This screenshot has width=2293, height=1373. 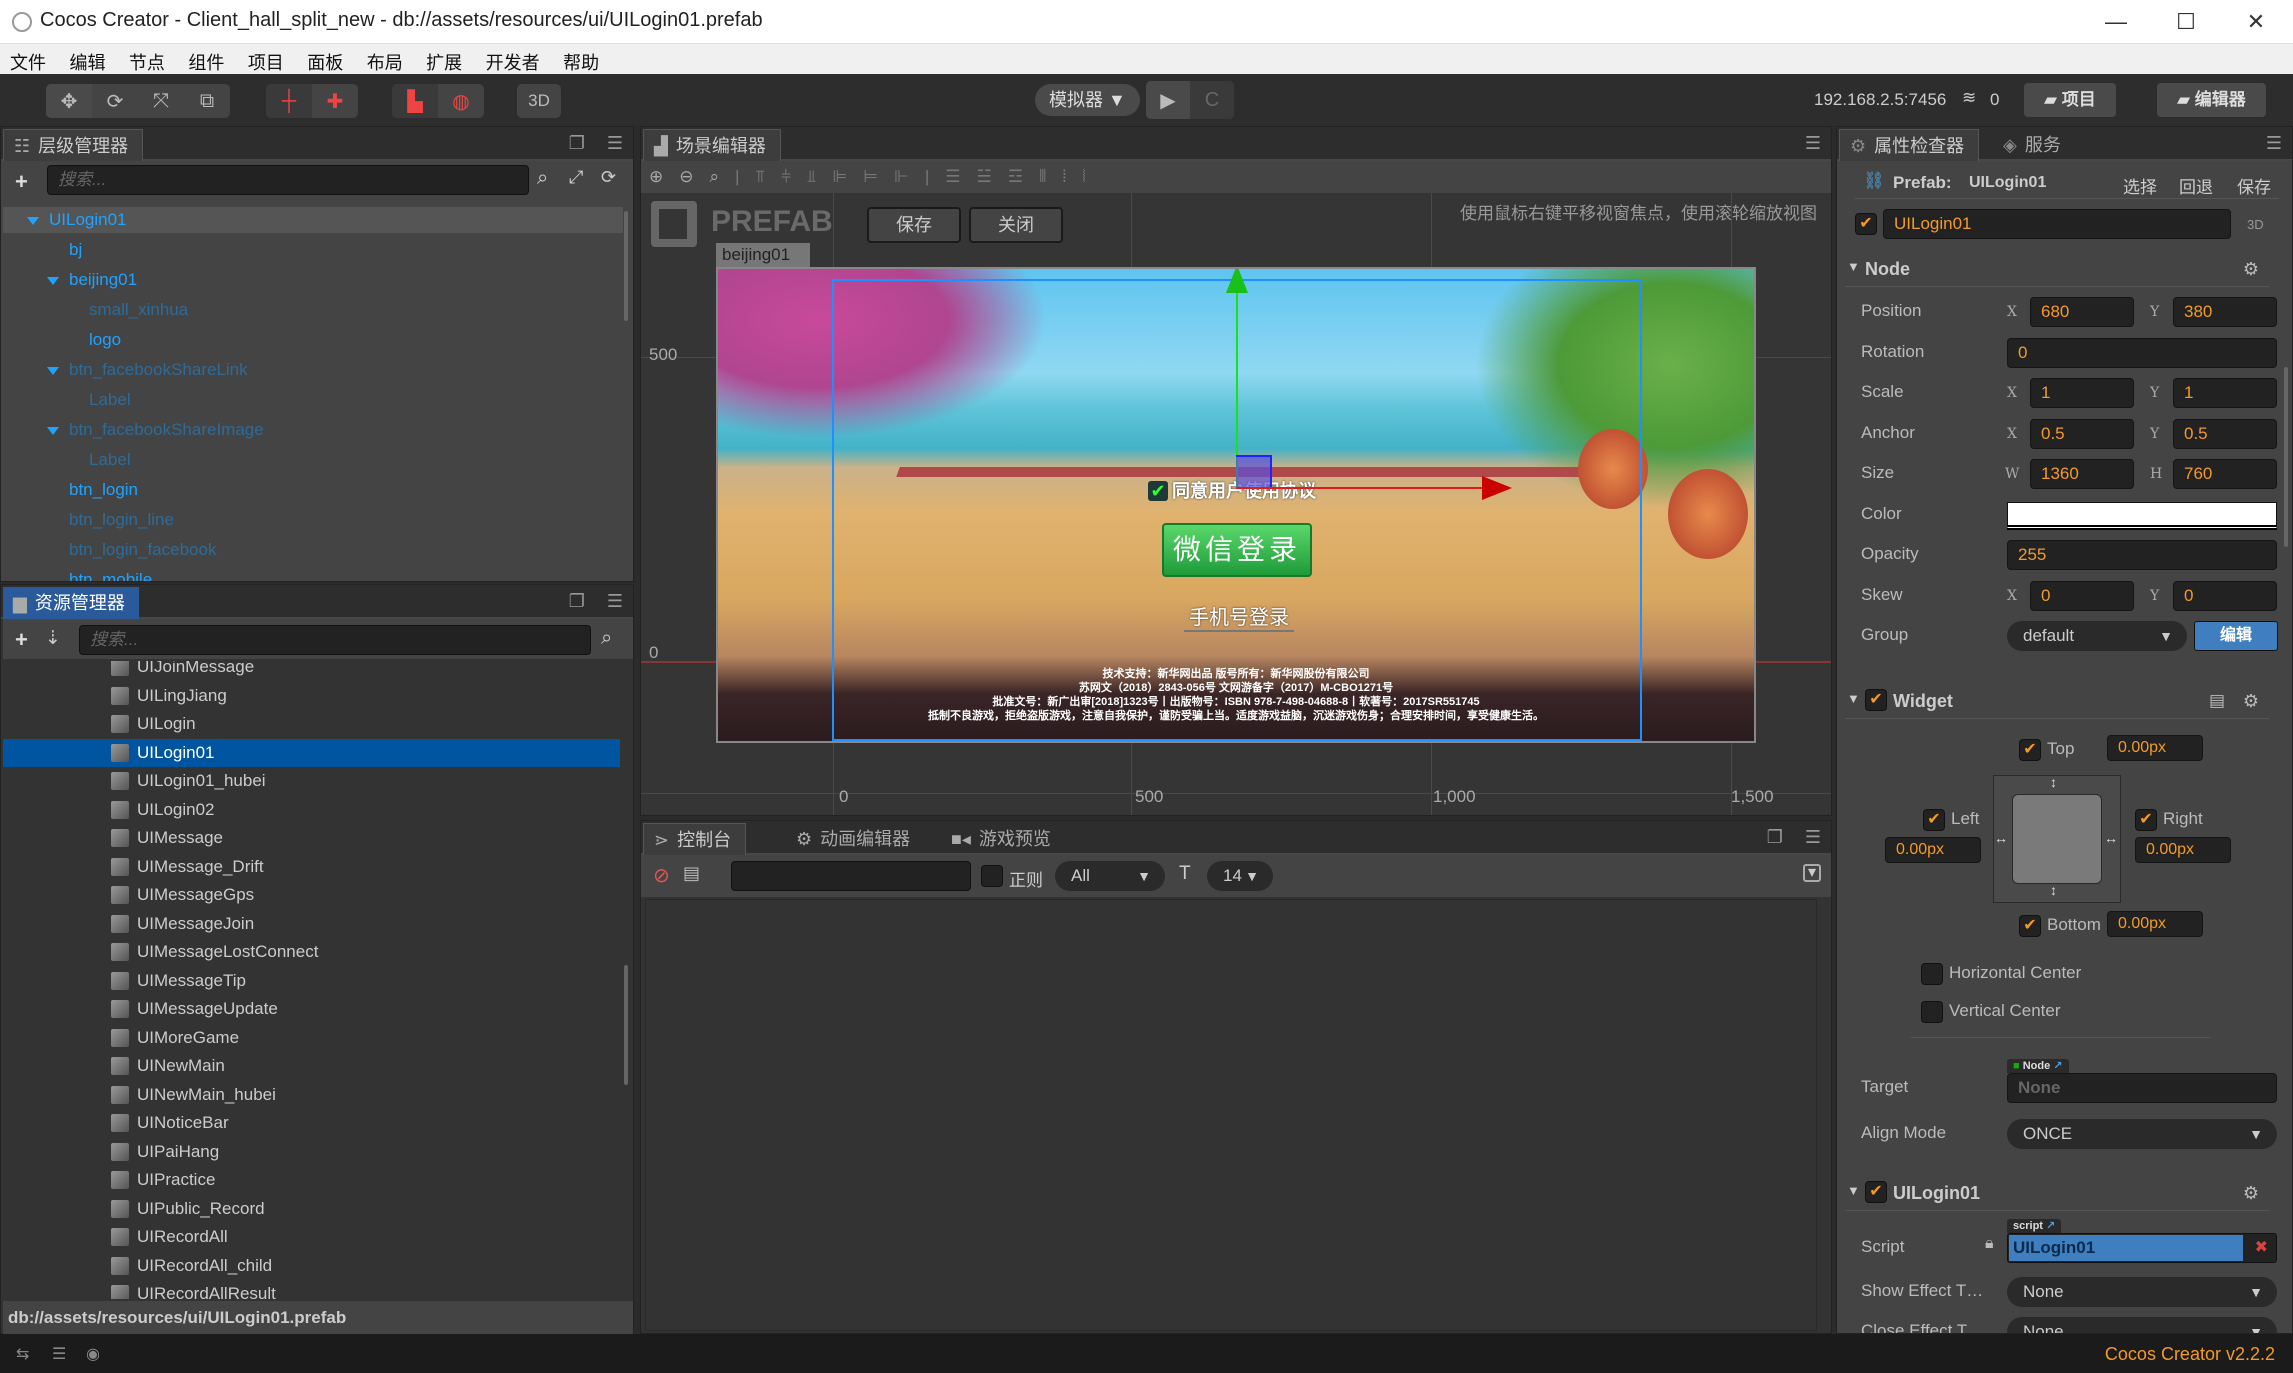 I want to click on scale-y-input: 1, so click(x=2225, y=393).